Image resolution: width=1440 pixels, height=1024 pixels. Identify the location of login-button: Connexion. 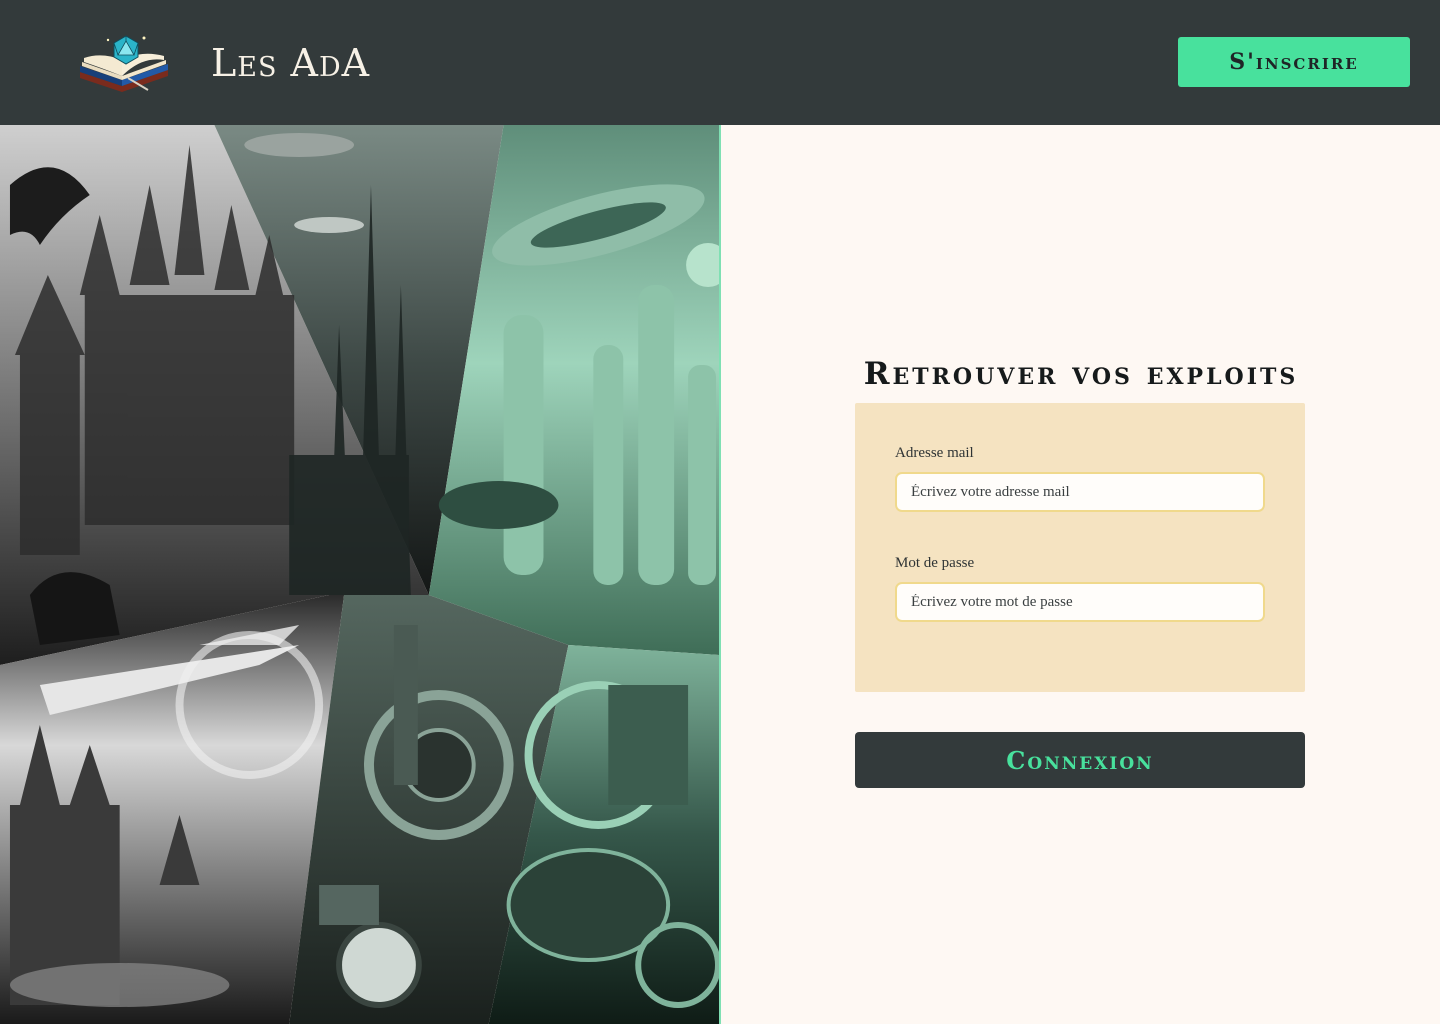
(1080, 760).